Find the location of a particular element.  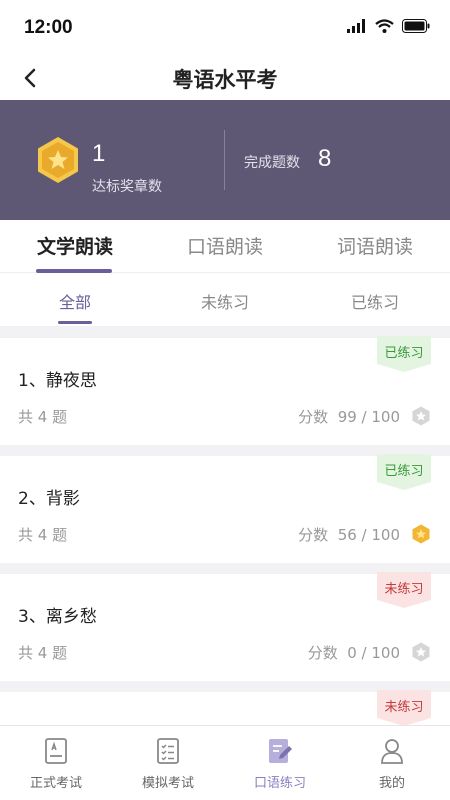

status-icons is located at coordinates (388, 26).